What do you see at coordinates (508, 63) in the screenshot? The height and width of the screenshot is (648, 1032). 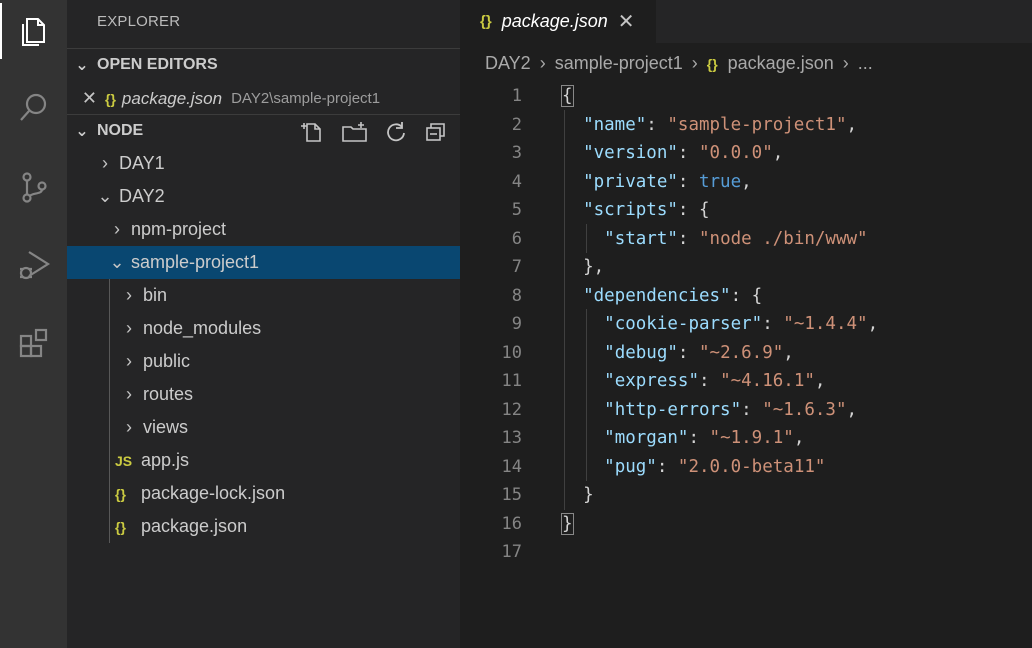 I see `breadcrumb-item: DAY2` at bounding box center [508, 63].